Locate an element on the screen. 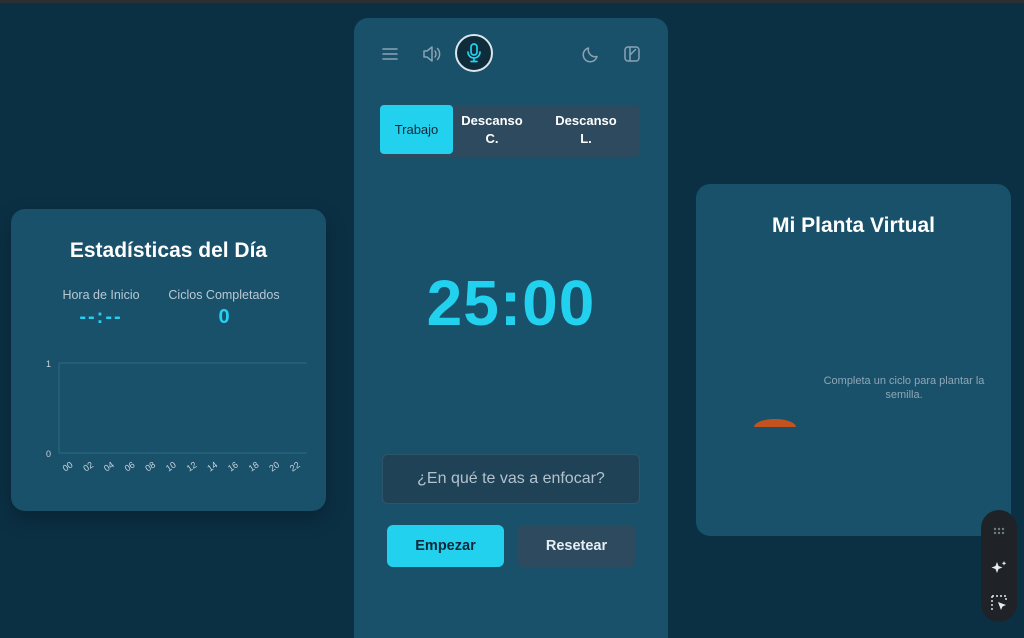 Image resolution: width=1024 pixels, height=638 pixels. focus-task-input is located at coordinates (511, 479).